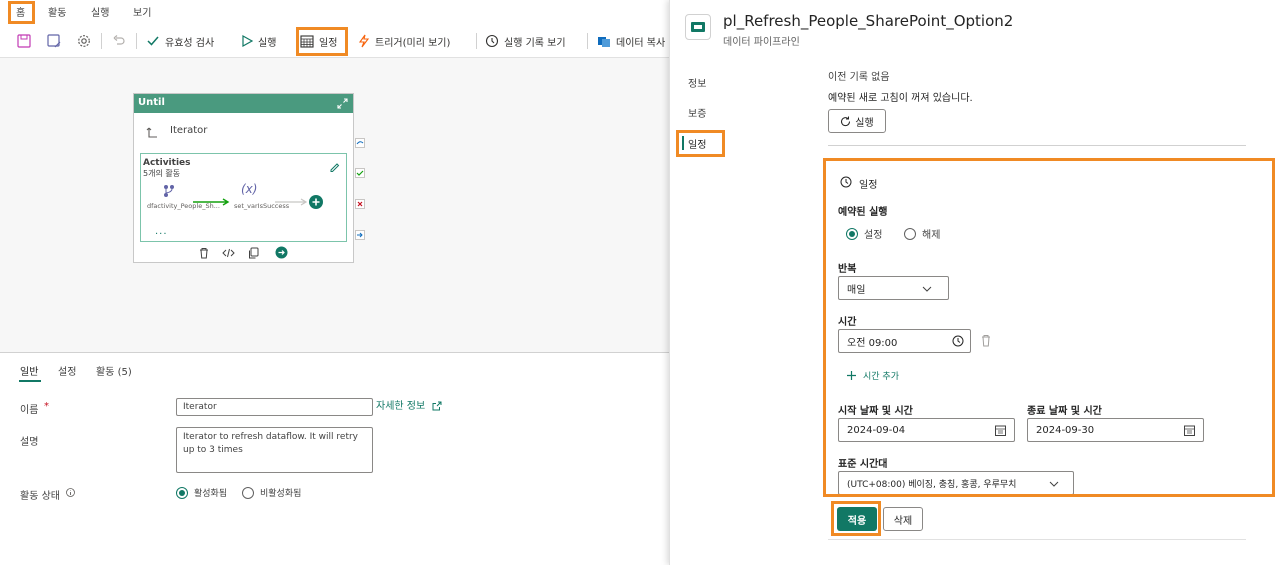 Image resolution: width=1283 pixels, height=565 pixels. I want to click on tab-settings: 설정, so click(67, 370).